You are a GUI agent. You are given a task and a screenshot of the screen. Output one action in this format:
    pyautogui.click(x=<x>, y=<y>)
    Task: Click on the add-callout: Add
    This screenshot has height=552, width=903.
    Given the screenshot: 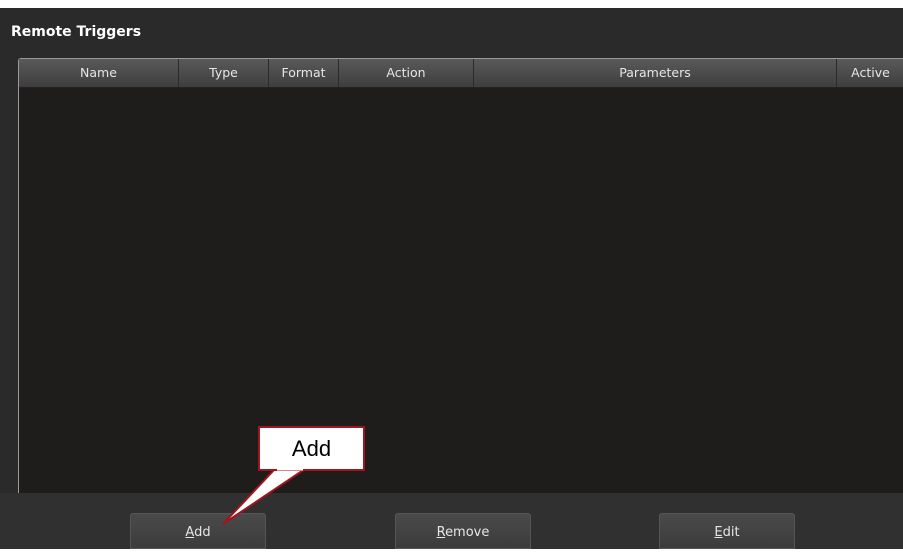 What is the action you would take?
    pyautogui.click(x=311, y=448)
    